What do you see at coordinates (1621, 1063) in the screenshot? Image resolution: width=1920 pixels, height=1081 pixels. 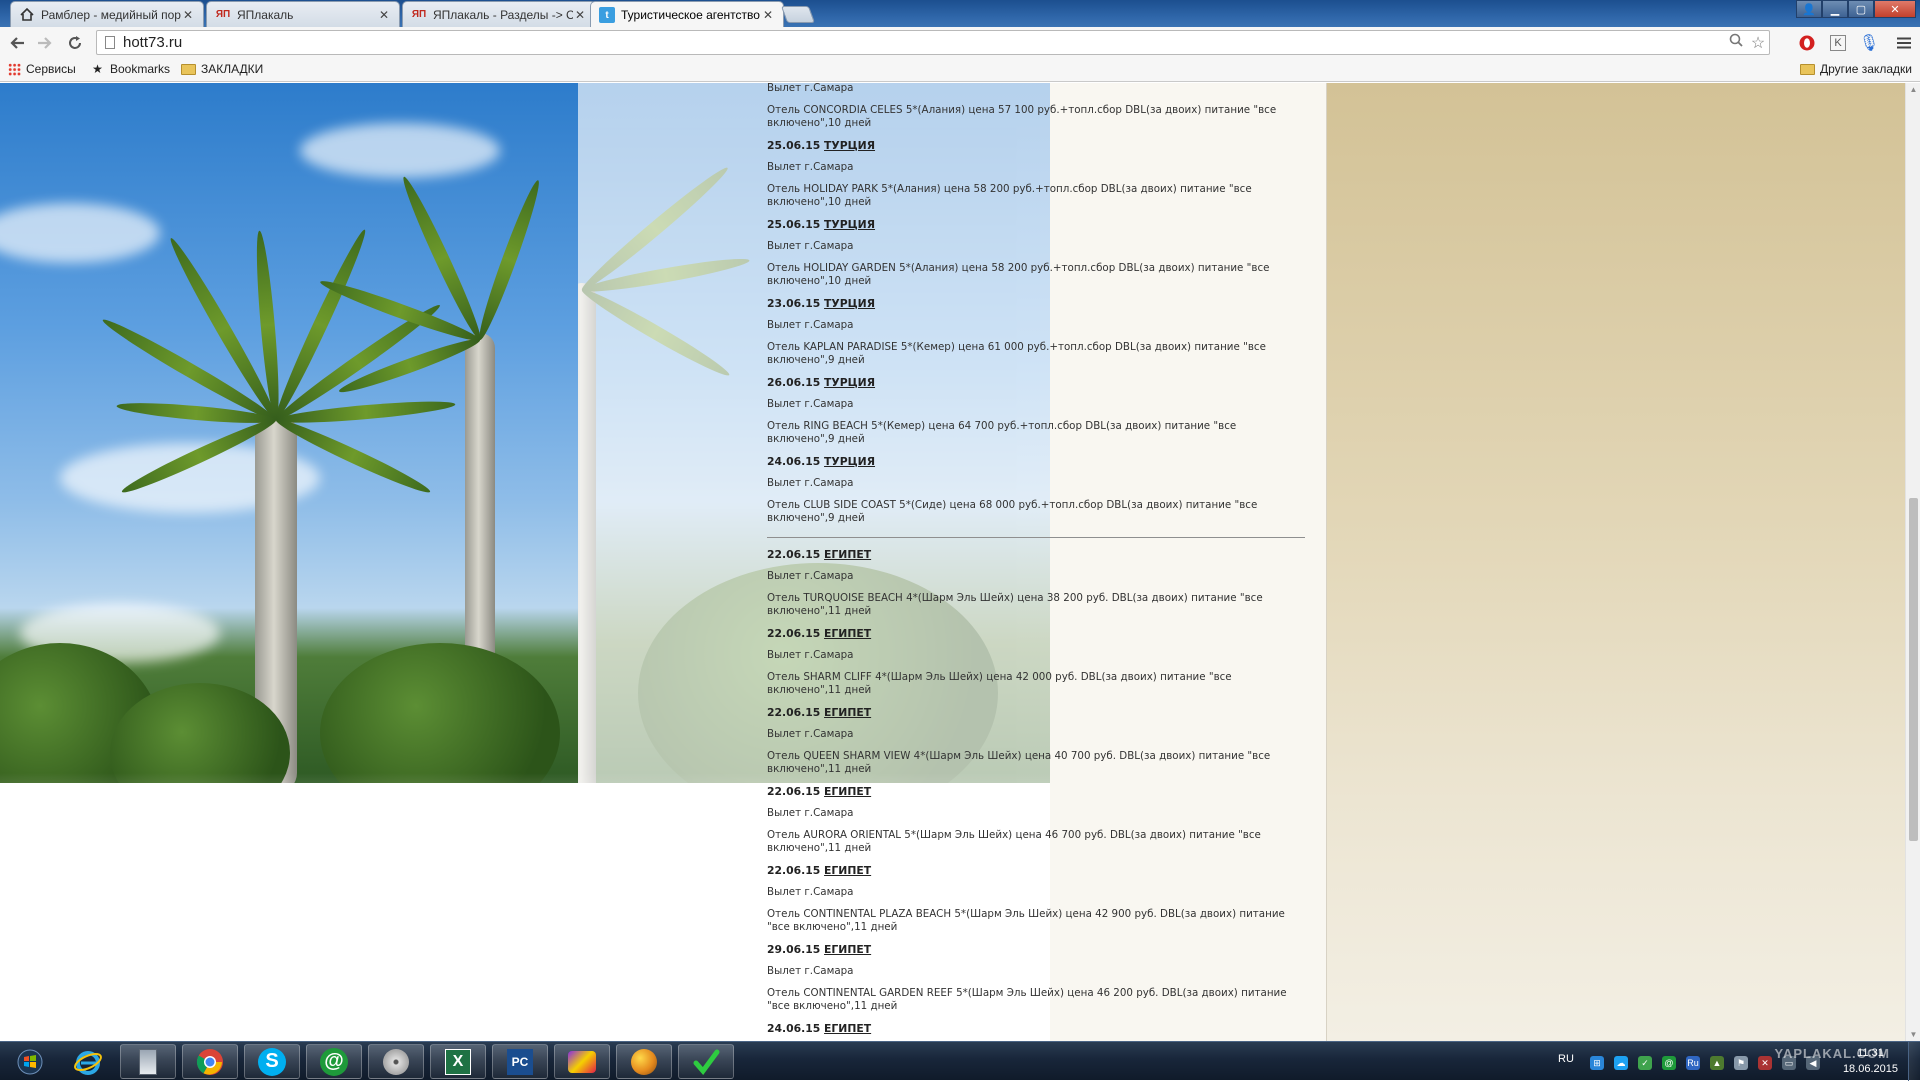 I see `cloud-sync-icon: ☁` at bounding box center [1621, 1063].